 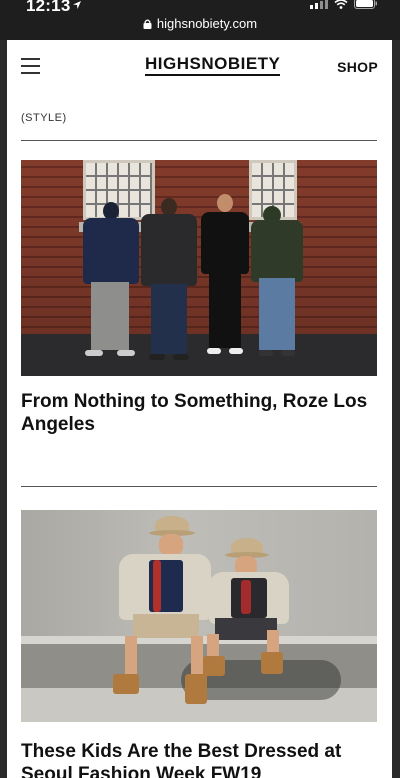 I want to click on battery-icon, so click(x=365, y=4).